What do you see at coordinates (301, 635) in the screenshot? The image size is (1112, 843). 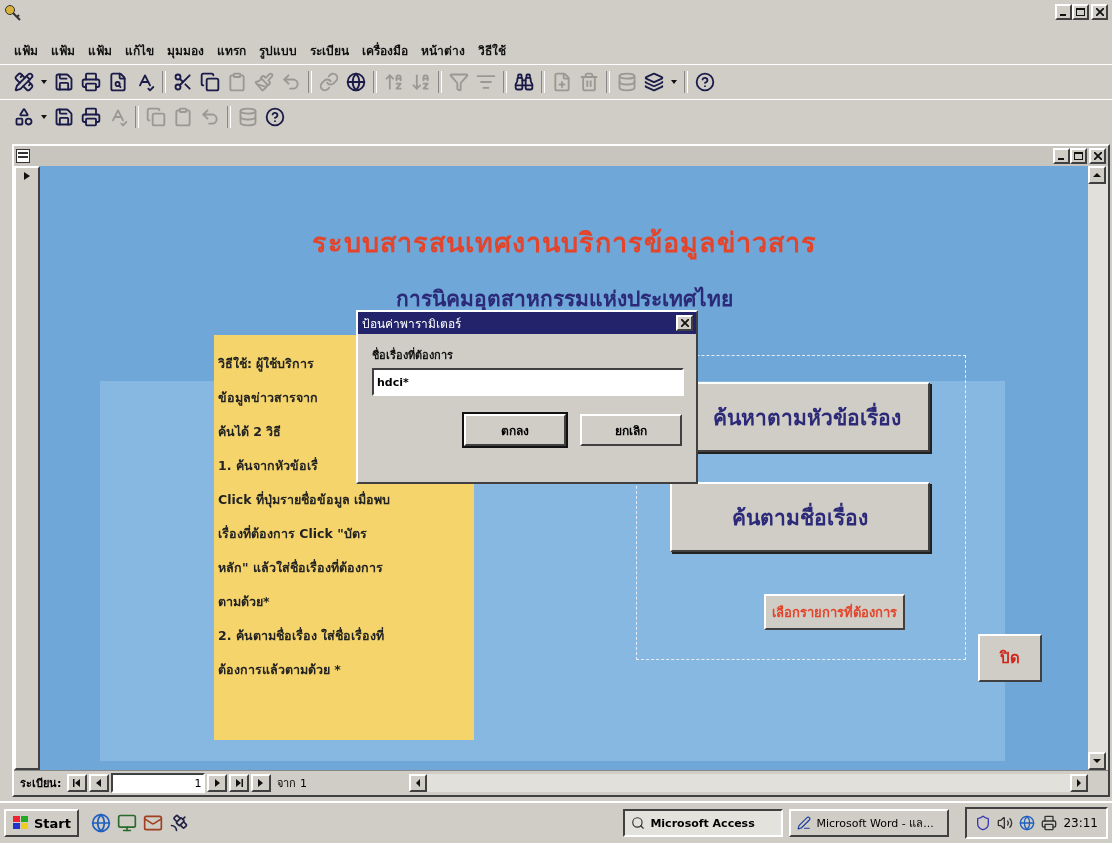 I see `help-text: 2. ค้นตามชื่อเรื่อง ใส่ชื่อเรื่องที่` at bounding box center [301, 635].